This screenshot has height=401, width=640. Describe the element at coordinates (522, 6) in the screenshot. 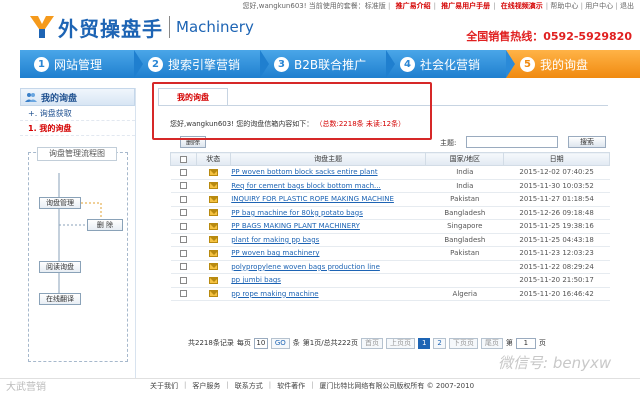

I see `link-video-demo: 在线视频演示` at that location.